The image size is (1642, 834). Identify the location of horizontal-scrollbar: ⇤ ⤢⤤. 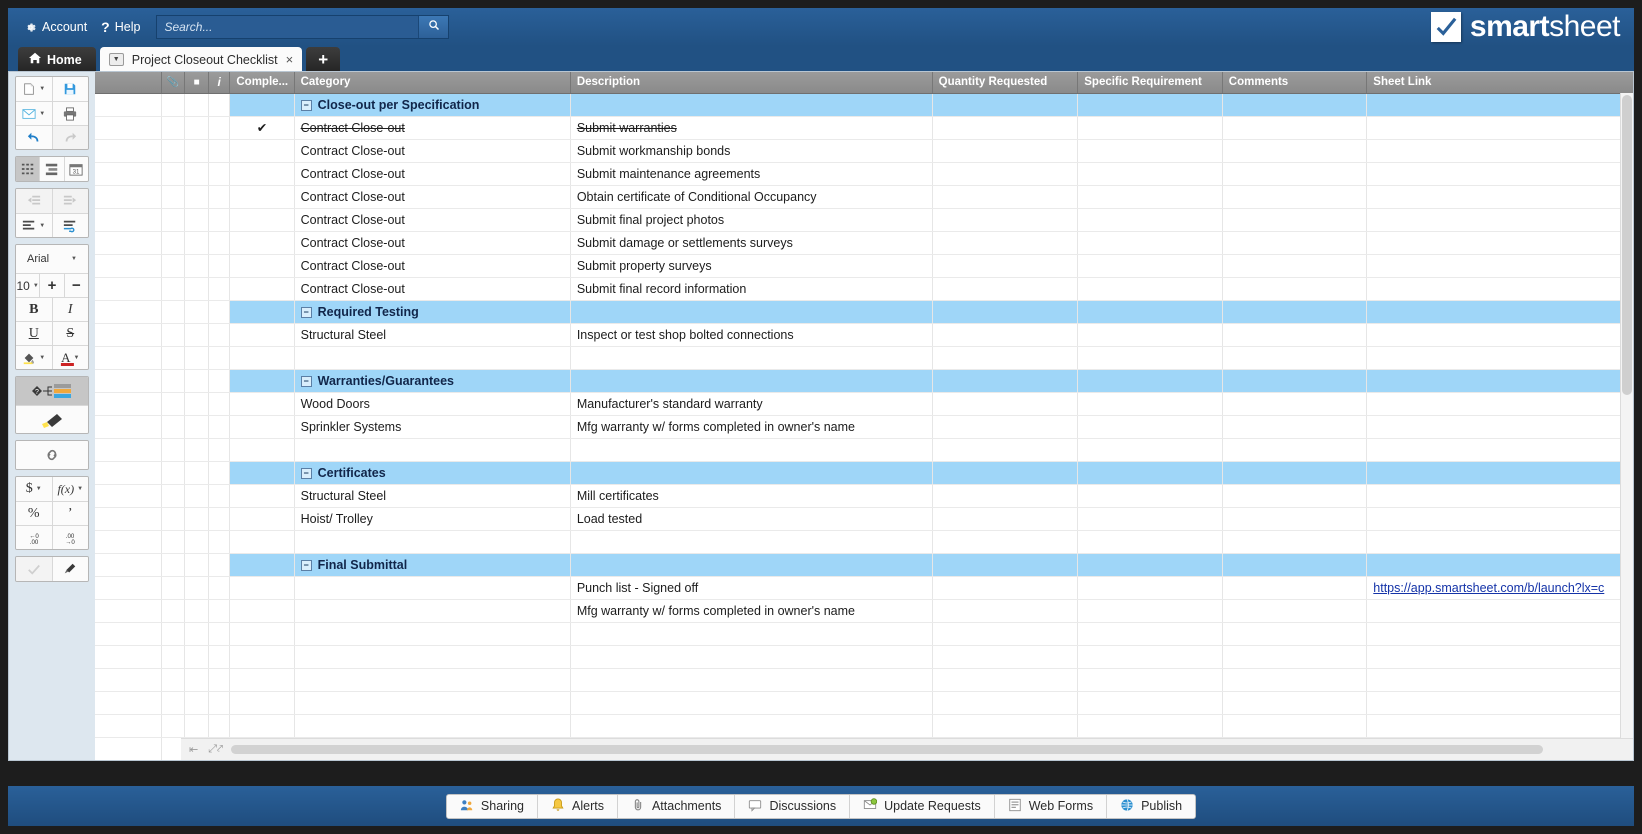
(907, 749).